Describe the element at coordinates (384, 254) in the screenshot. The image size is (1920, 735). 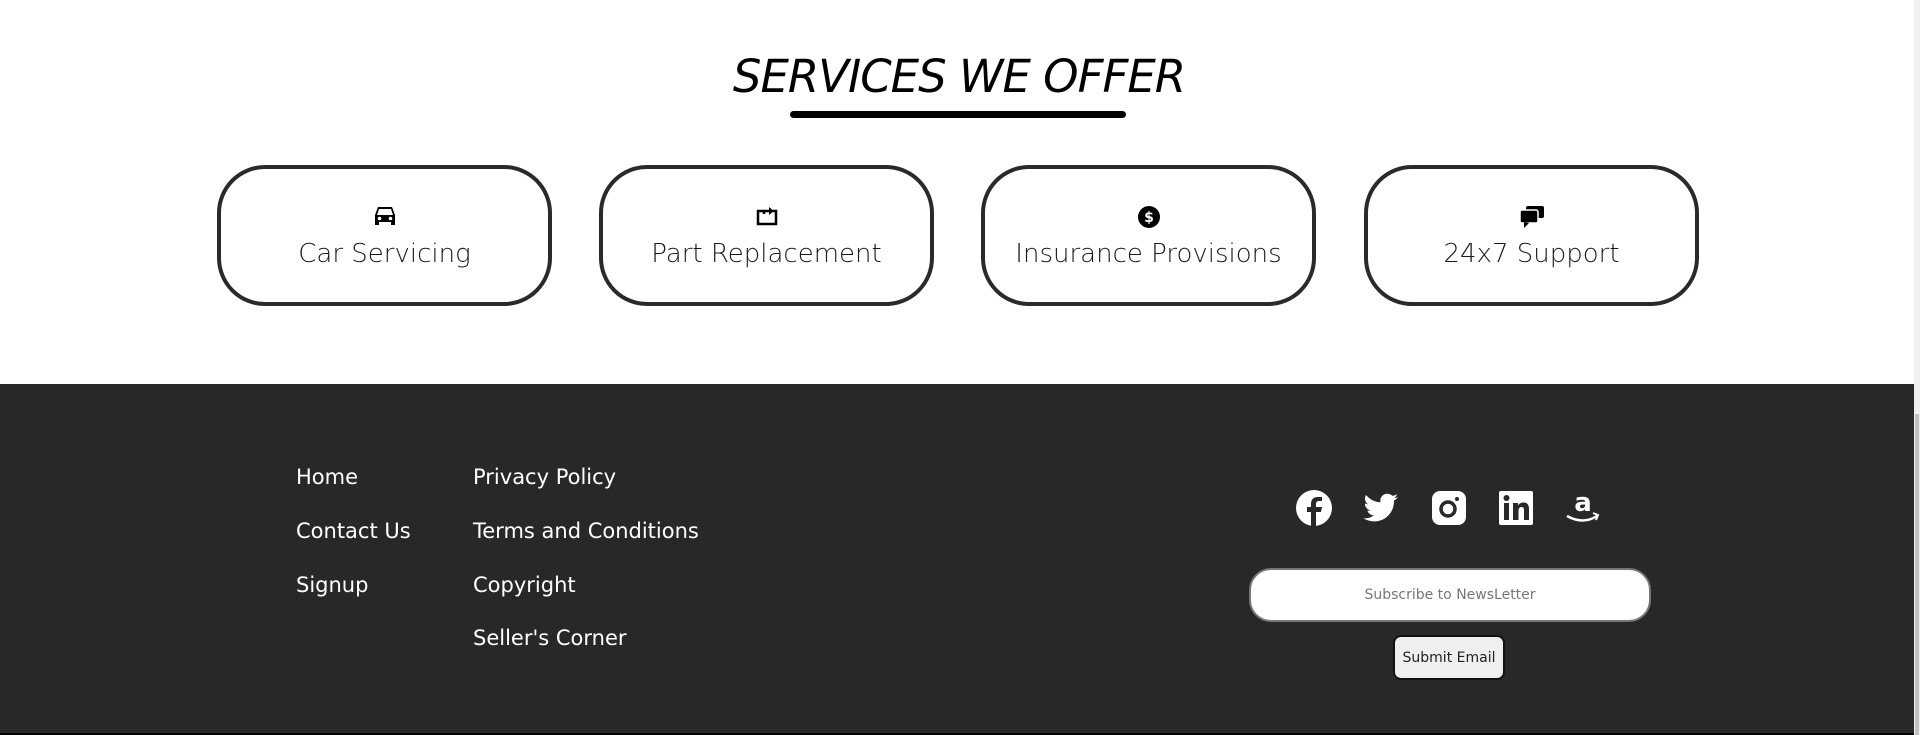
I see `service-label: Car Servicing` at that location.